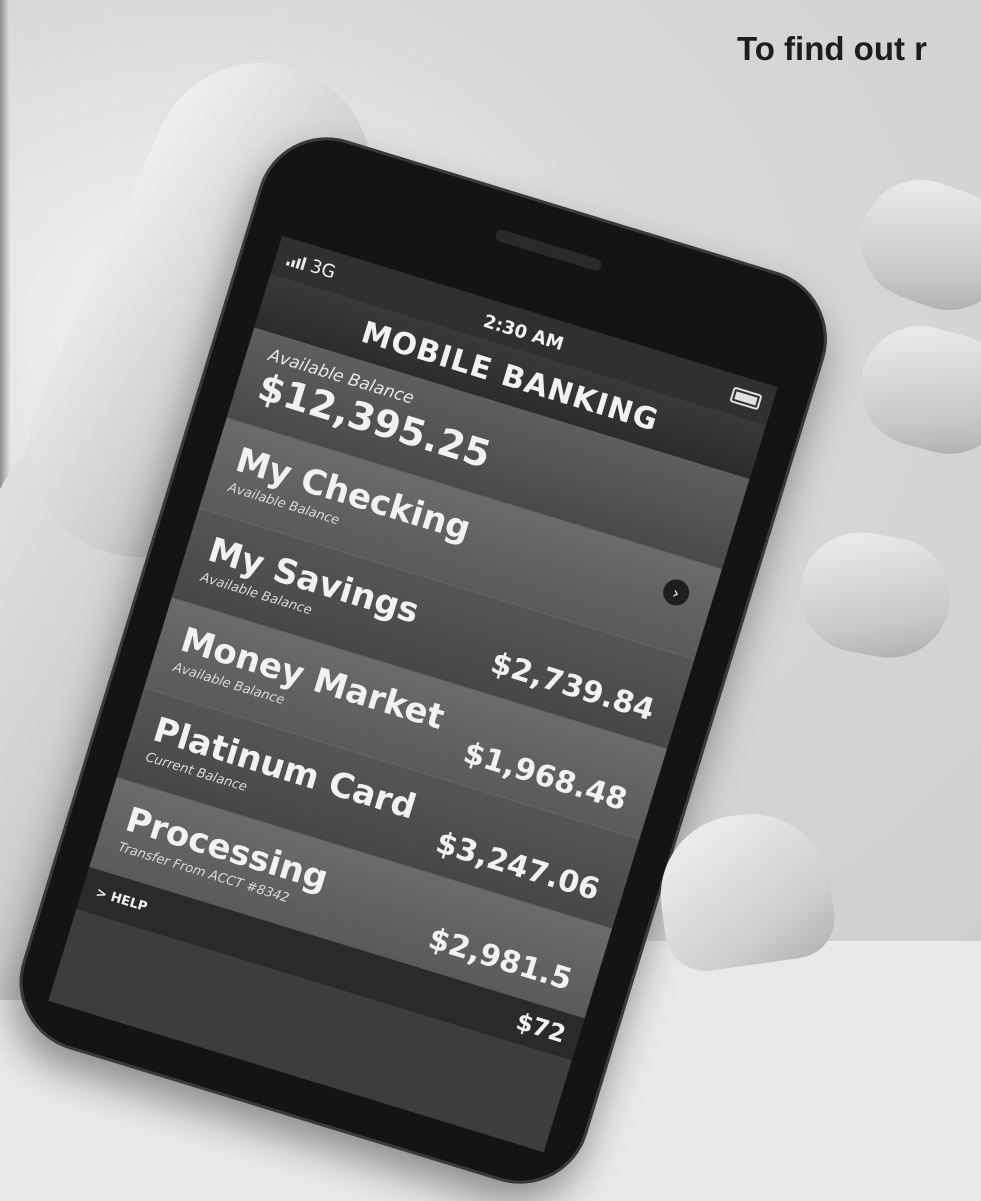  What do you see at coordinates (121, 900) in the screenshot?
I see `help-link: > HELP` at bounding box center [121, 900].